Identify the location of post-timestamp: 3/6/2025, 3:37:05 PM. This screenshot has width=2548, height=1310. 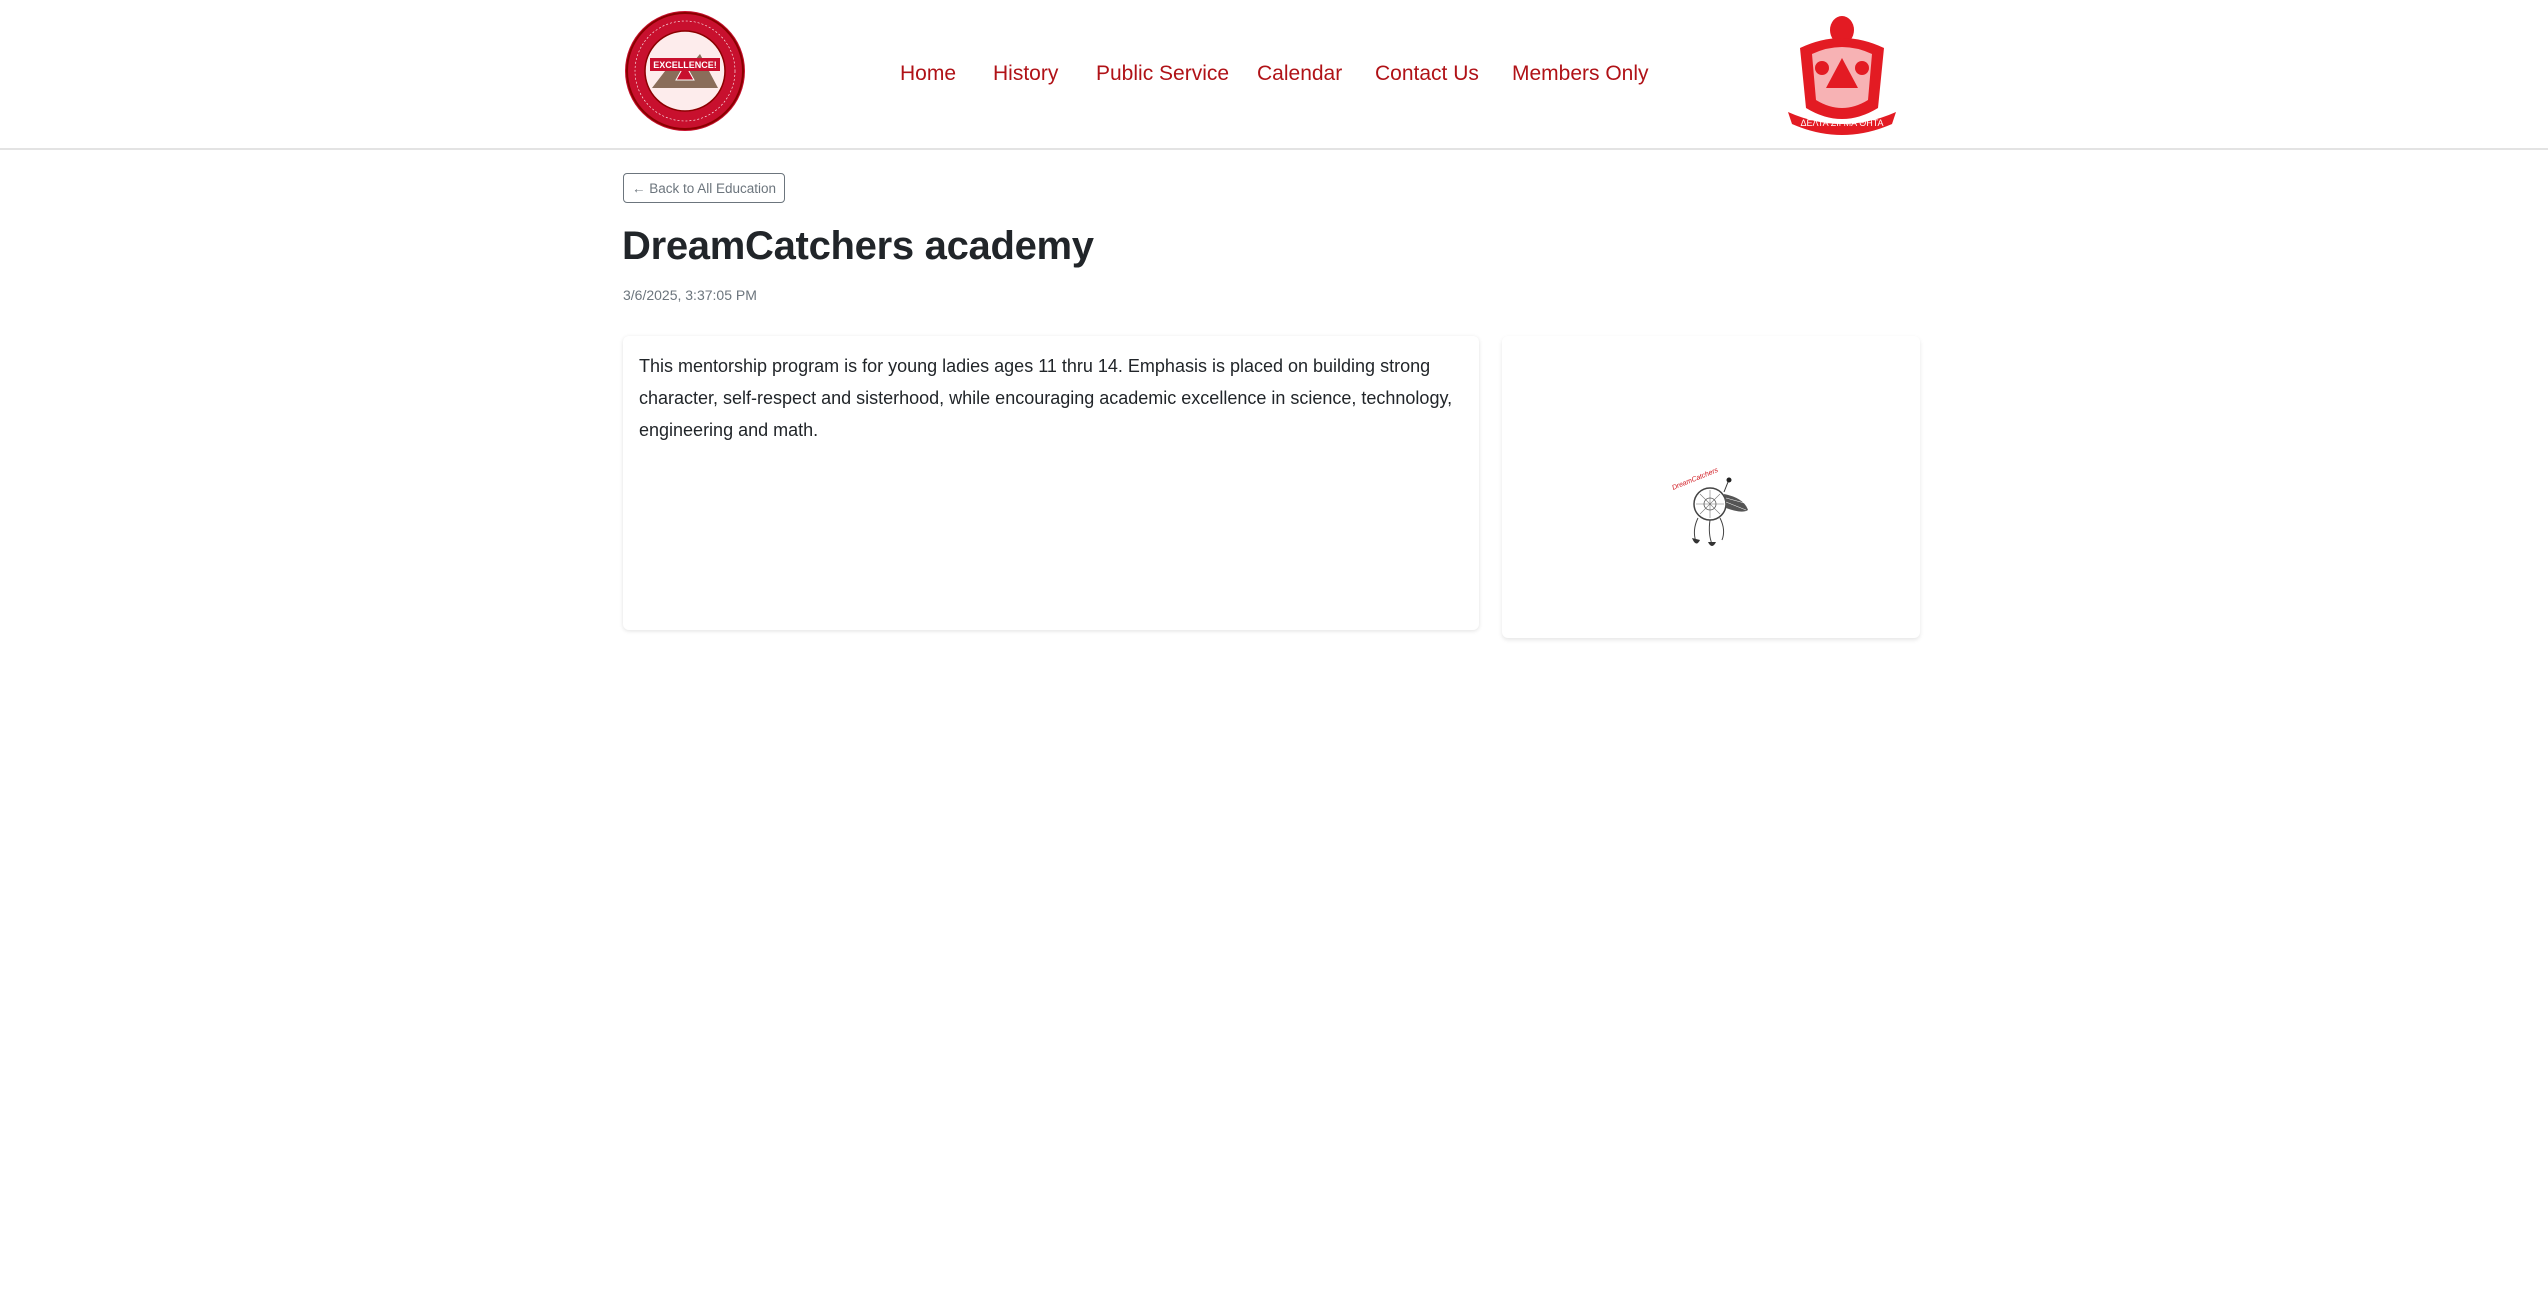
(690, 295).